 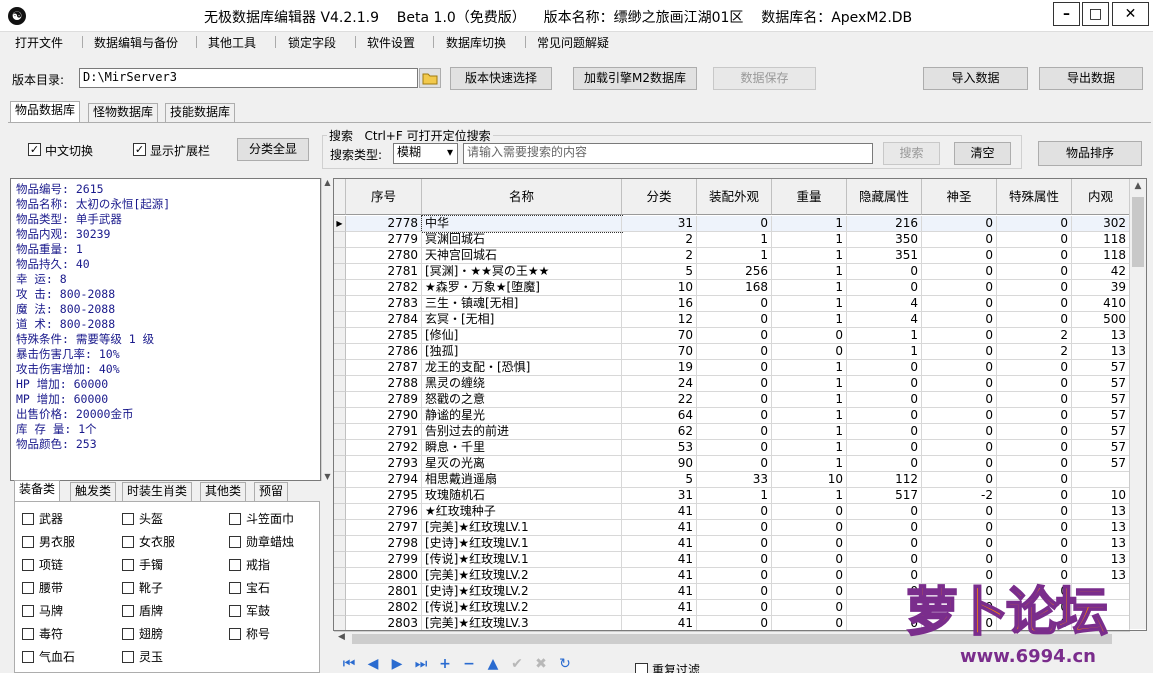 I want to click on grid-cell: 19, so click(x=659, y=368).